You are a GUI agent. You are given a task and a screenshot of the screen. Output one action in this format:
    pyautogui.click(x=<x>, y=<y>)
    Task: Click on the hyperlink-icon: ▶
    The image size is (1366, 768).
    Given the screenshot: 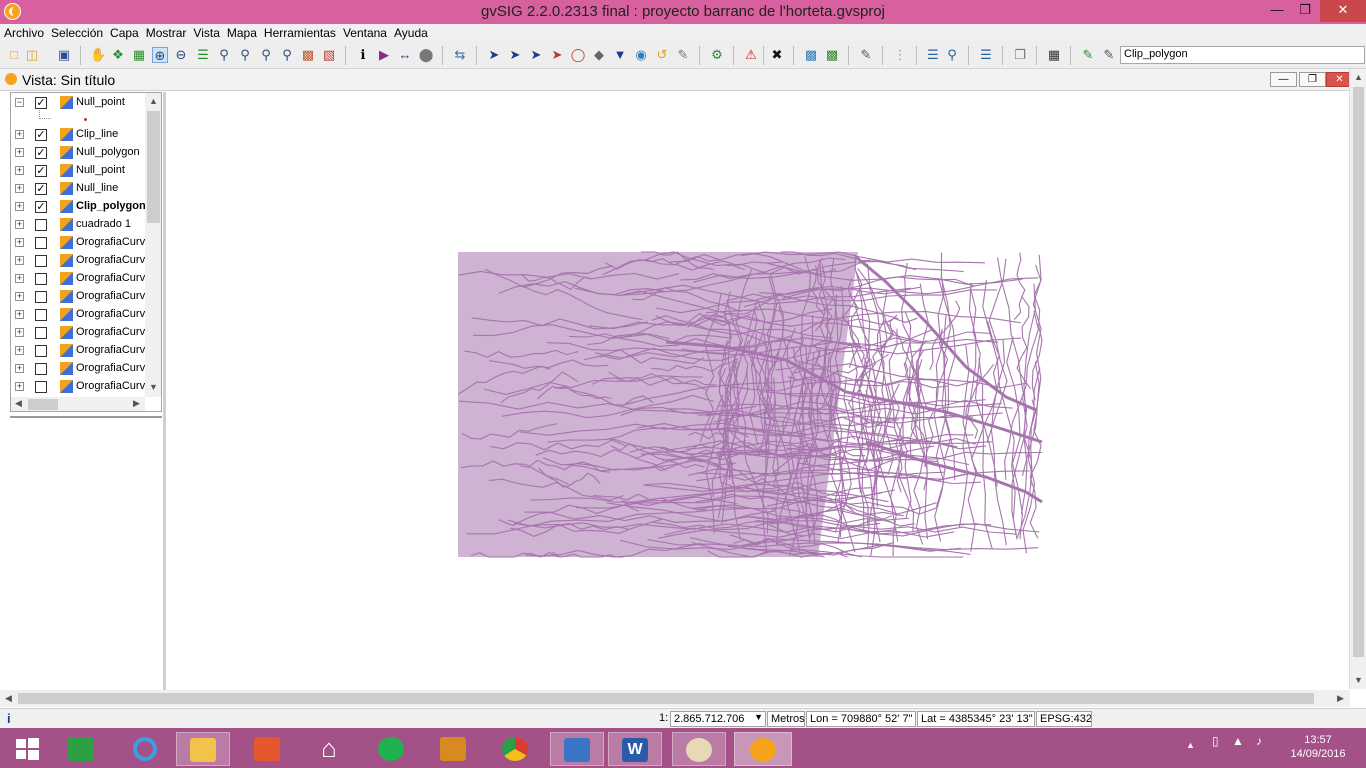 What is the action you would take?
    pyautogui.click(x=384, y=55)
    